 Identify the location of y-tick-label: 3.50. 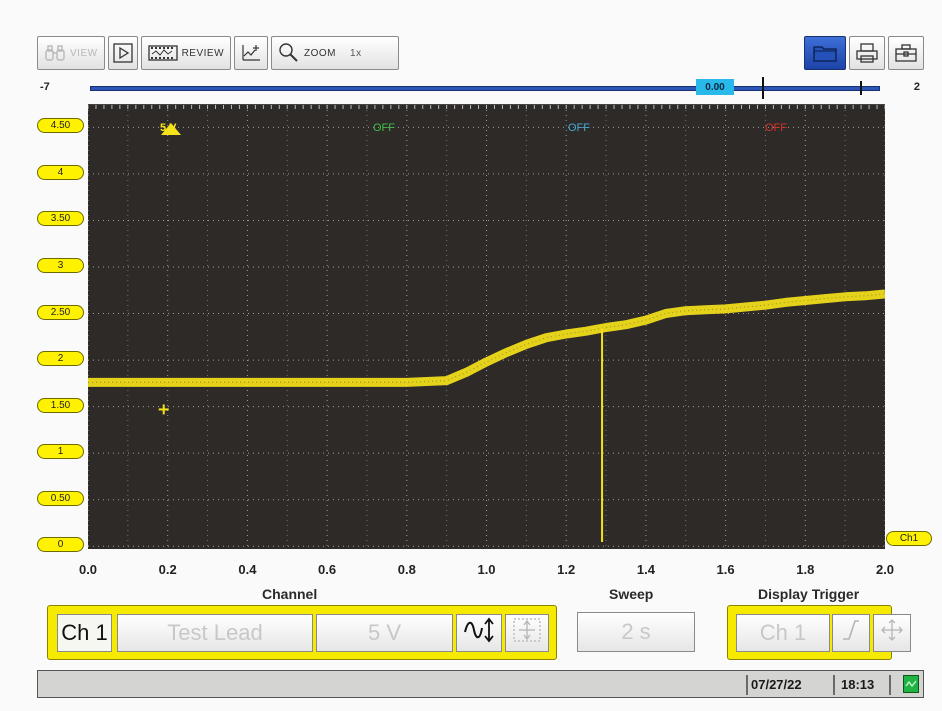
(60, 219).